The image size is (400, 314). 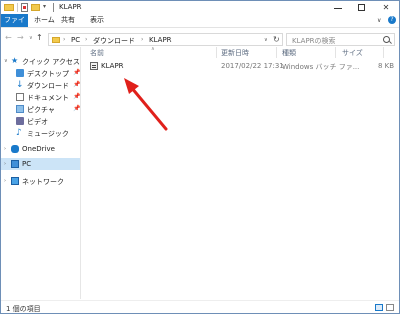 I want to click on nav-item-music: ♪ ミュージック, so click(x=40, y=133).